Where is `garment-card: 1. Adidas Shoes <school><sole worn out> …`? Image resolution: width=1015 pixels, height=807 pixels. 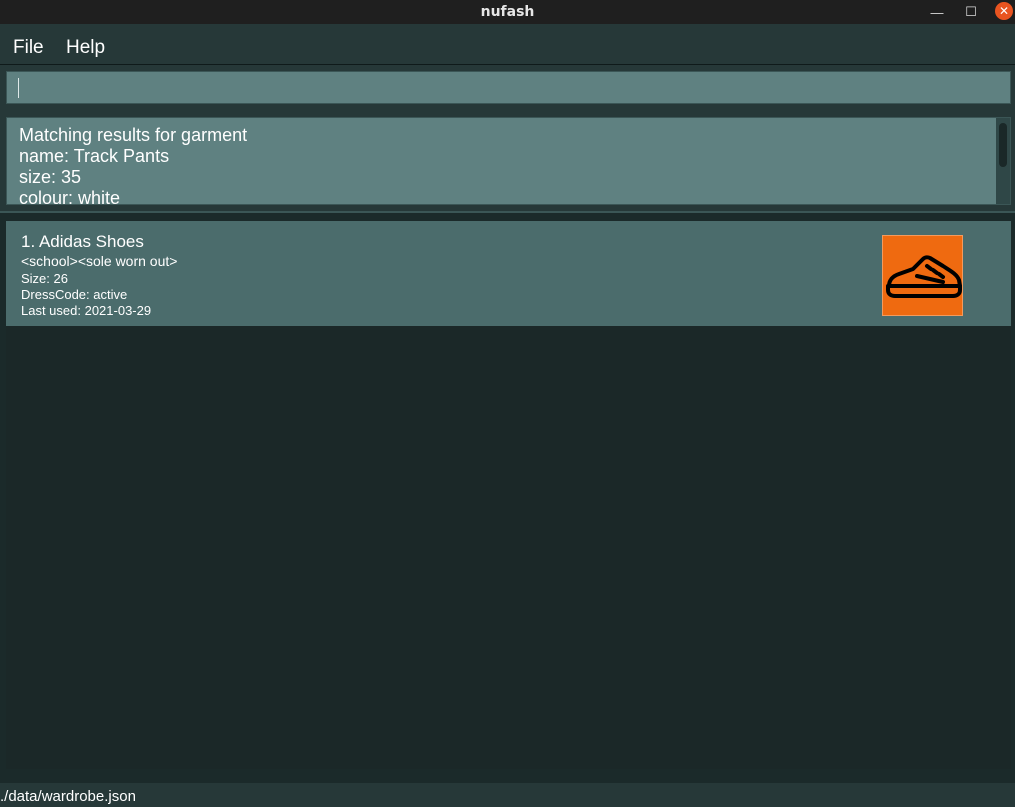
garment-card: 1. Adidas Shoes <school><sole worn out> … is located at coordinates (508, 273).